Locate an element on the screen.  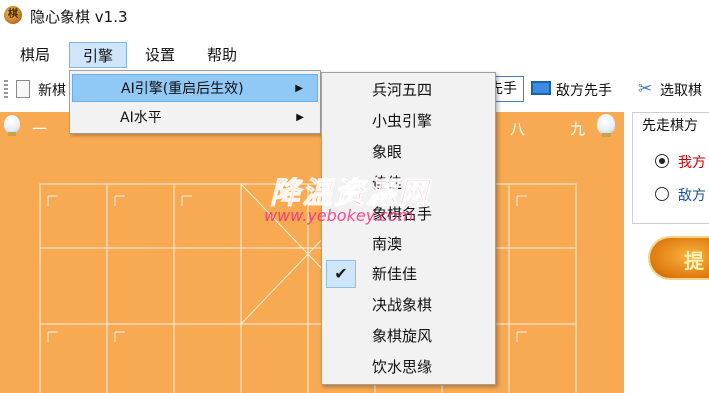
engine-option: 饮水思缘 is located at coordinates (408, 367).